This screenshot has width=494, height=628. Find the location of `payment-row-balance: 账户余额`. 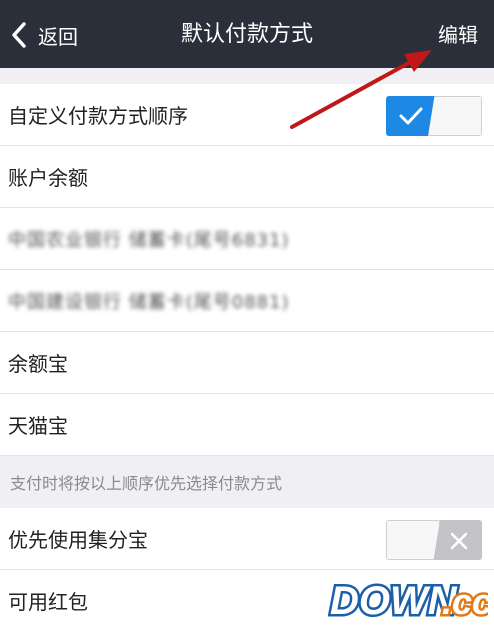

payment-row-balance: 账户余额 is located at coordinates (247, 177).